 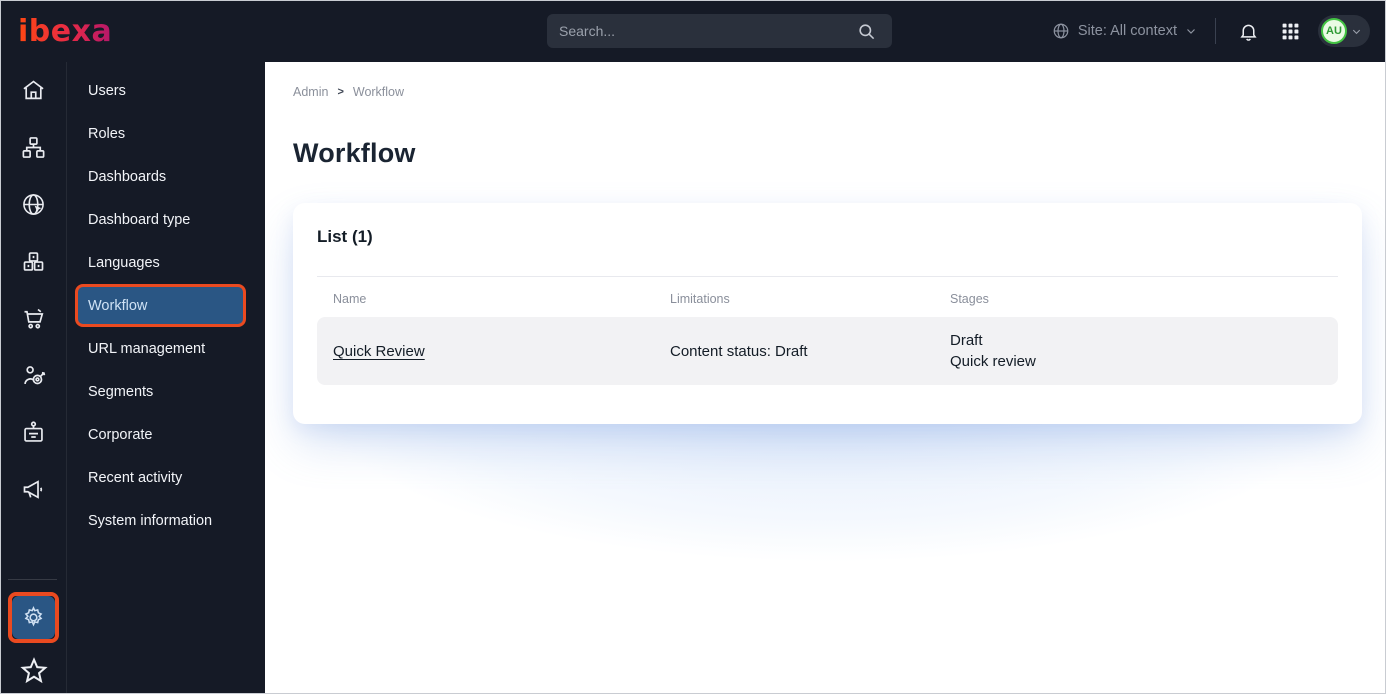 I want to click on shopping-cart-icon, so click(x=33, y=318).